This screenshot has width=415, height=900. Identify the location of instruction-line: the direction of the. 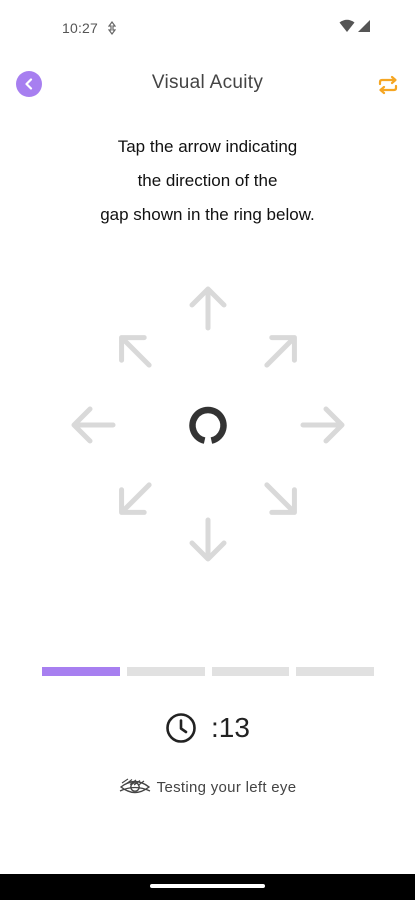
(207, 180).